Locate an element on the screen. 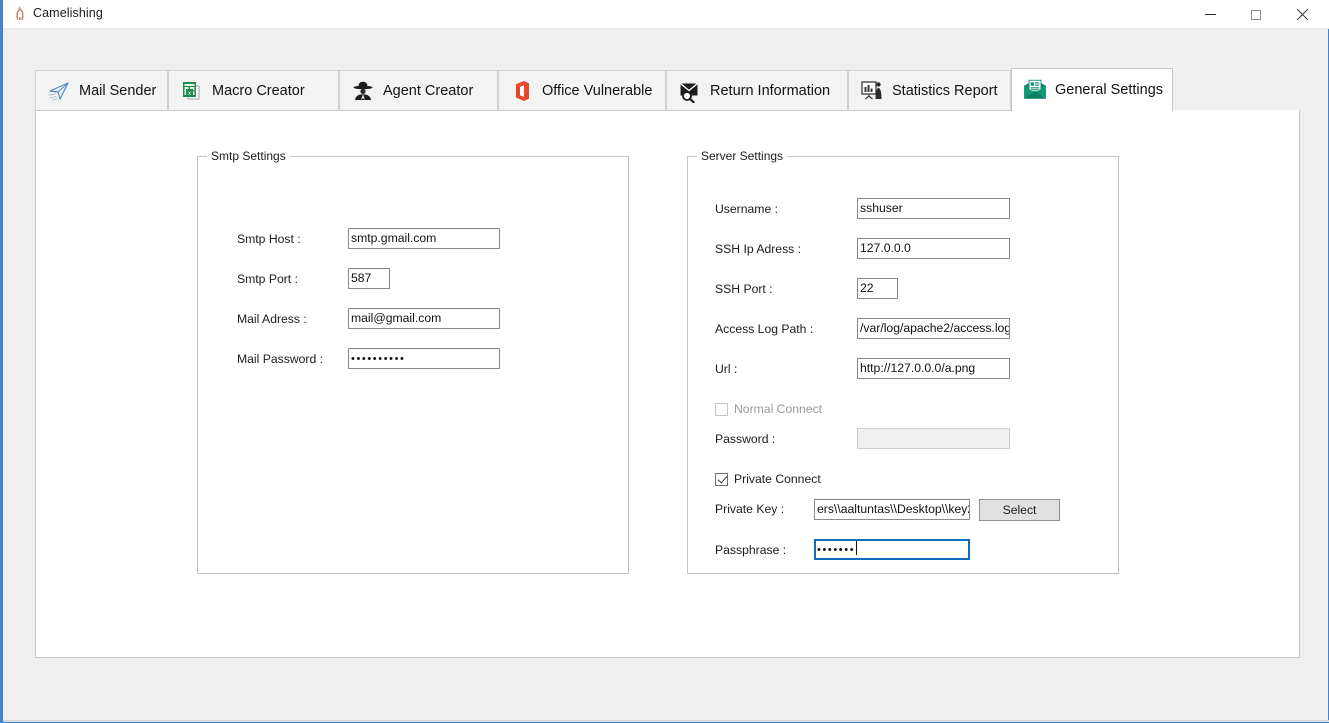  maximize-icon is located at coordinates (1256, 14).